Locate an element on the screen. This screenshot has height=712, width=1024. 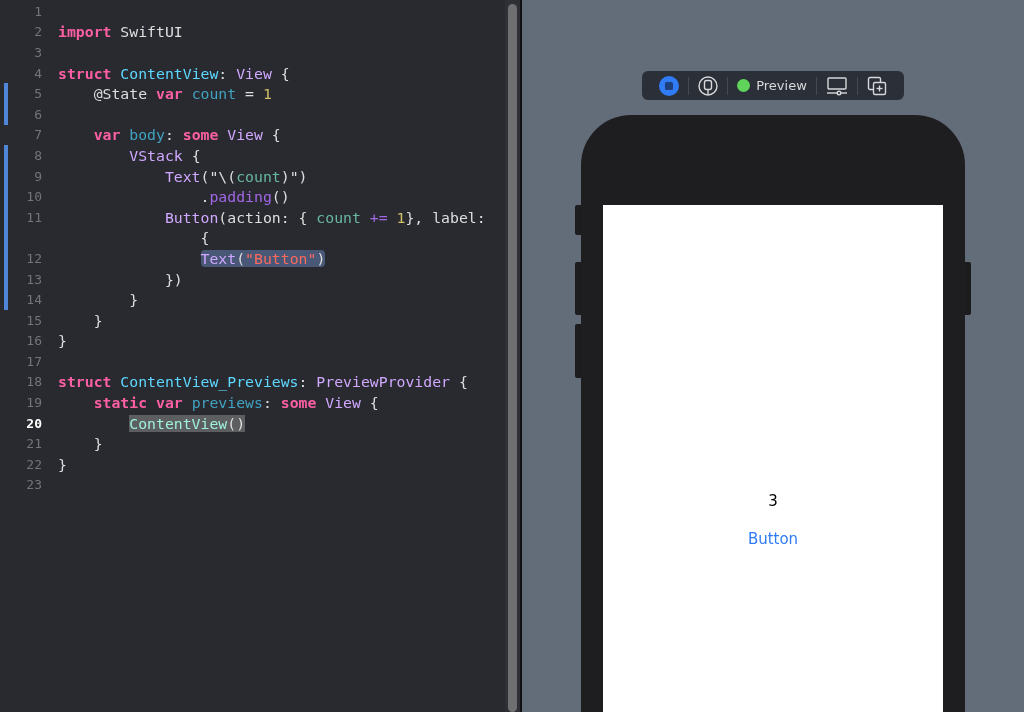
text-button: Button is located at coordinates (773, 539).